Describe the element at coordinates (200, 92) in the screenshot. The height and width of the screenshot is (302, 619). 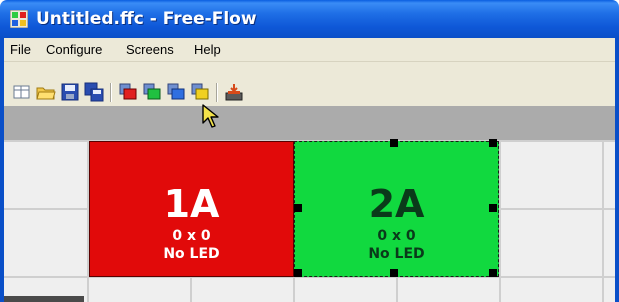
I see `screen-yellow-icon` at that location.